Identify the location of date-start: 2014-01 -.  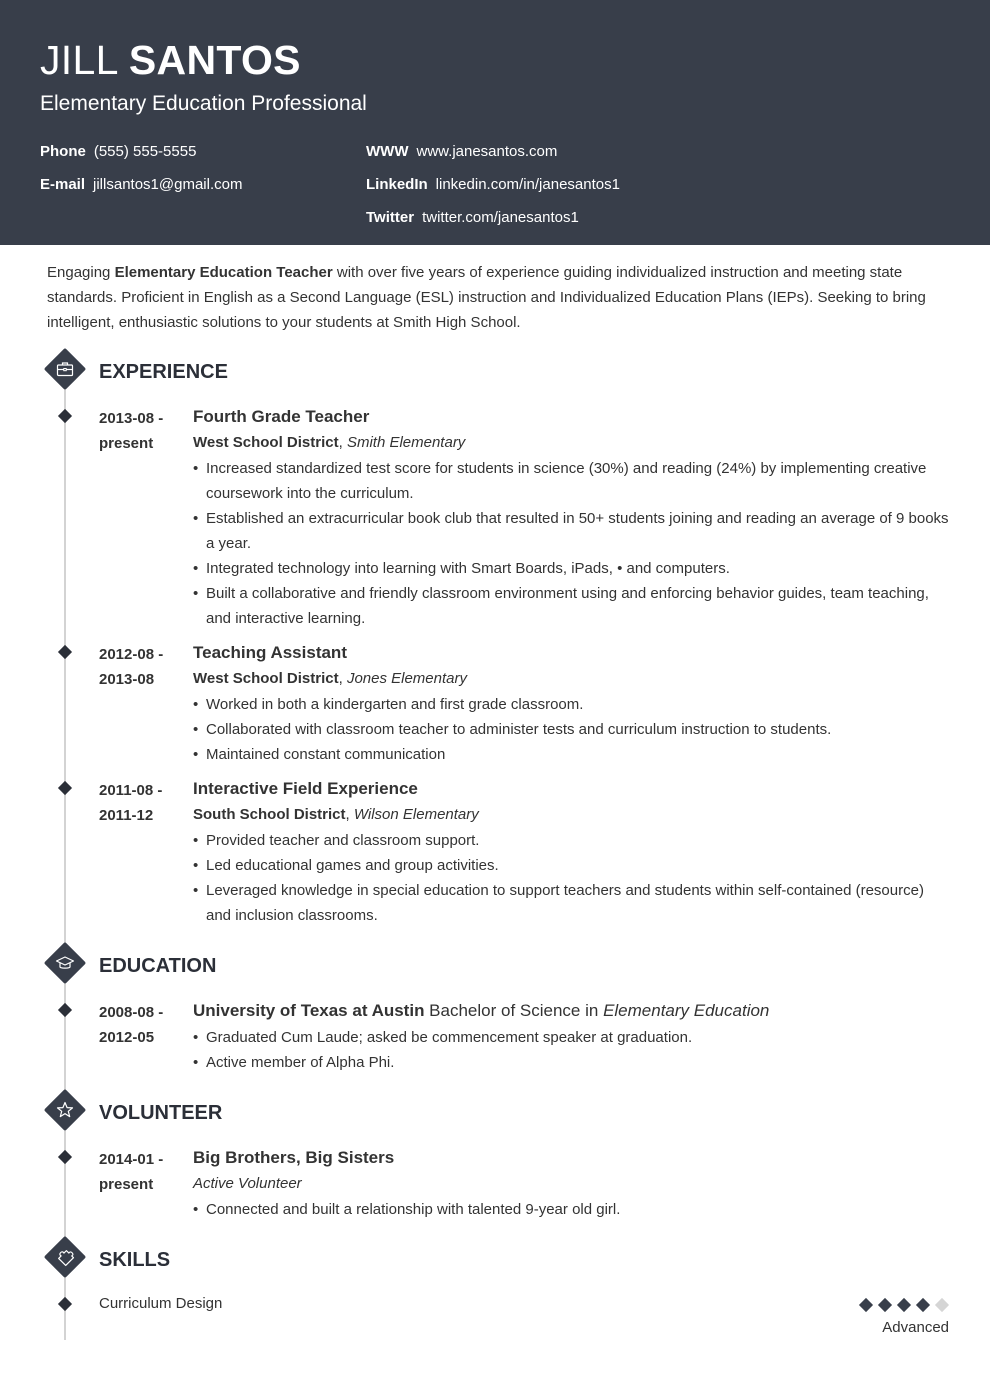
(131, 1159).